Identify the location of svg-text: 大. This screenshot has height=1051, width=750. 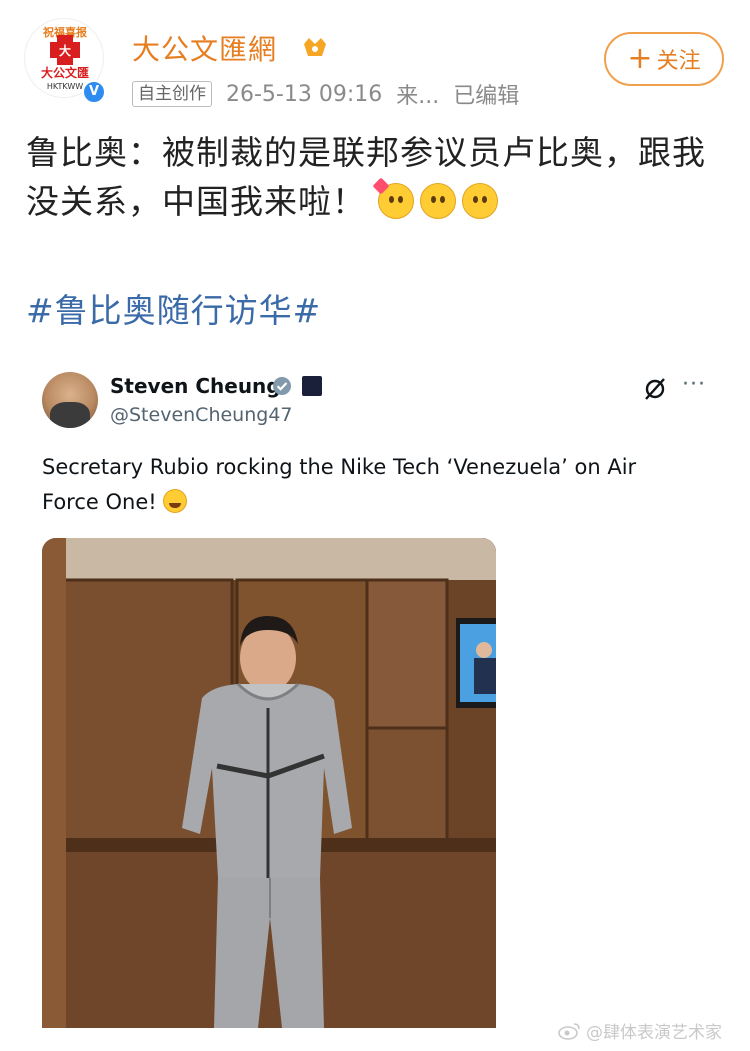
(65, 50).